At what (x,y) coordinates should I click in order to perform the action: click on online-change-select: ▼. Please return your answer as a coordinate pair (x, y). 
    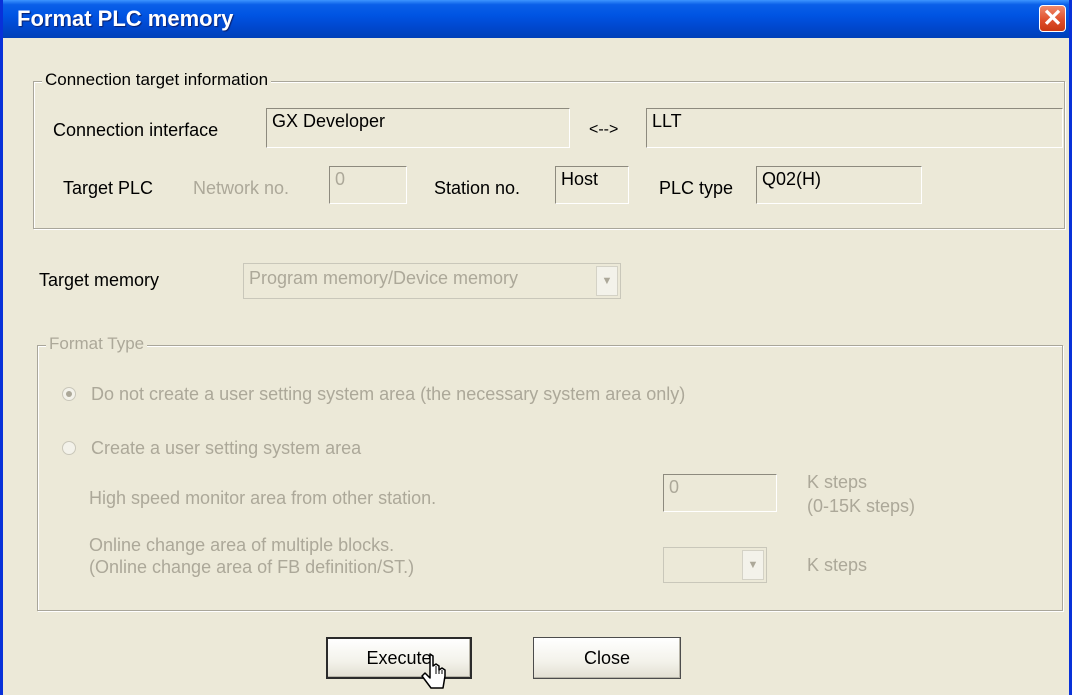
    Looking at the image, I should click on (715, 565).